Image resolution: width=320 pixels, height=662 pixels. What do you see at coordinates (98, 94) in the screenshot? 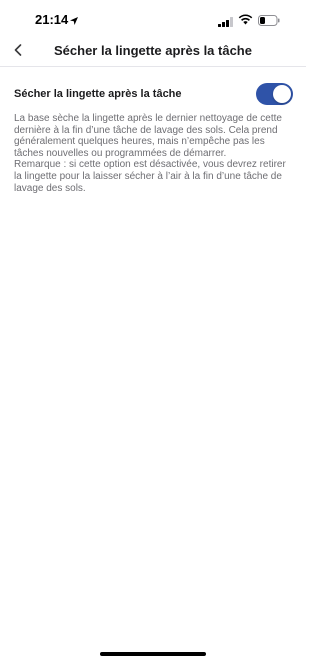
I see `setting-label: Sécher la lingette après la tâche` at bounding box center [98, 94].